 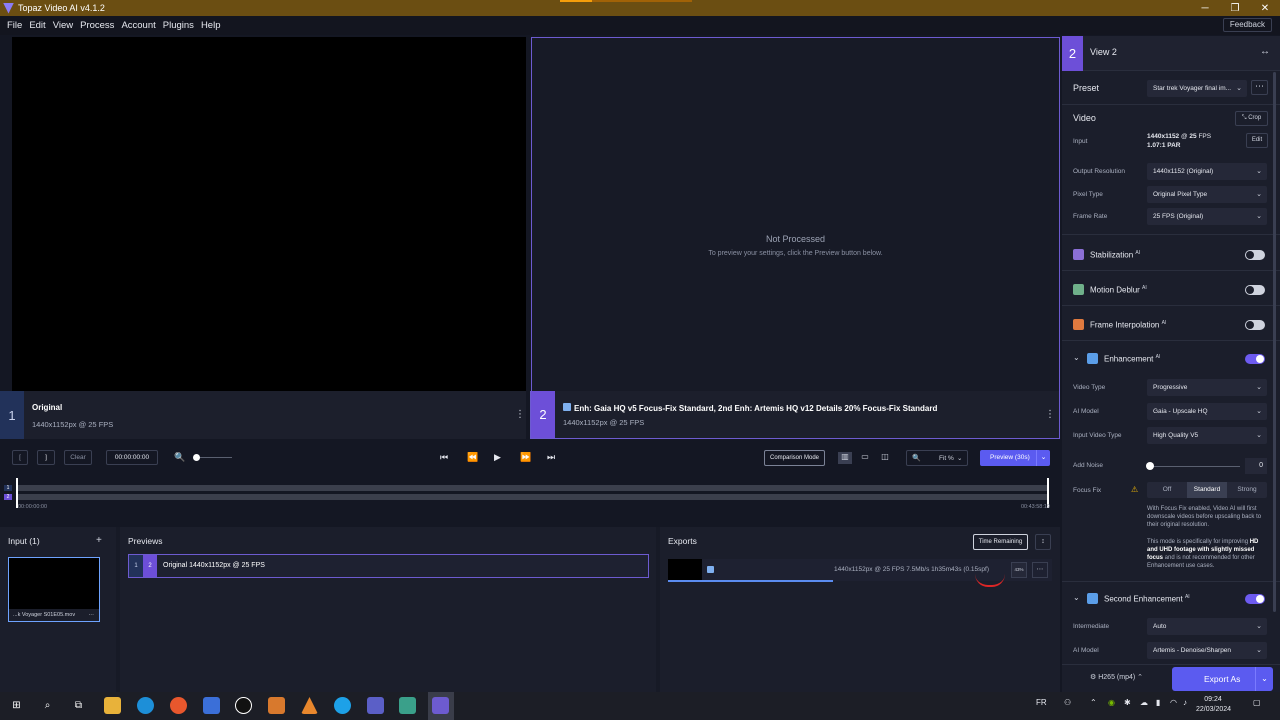 What do you see at coordinates (1247, 490) in the screenshot?
I see `focus-fix-strong: Strong` at bounding box center [1247, 490].